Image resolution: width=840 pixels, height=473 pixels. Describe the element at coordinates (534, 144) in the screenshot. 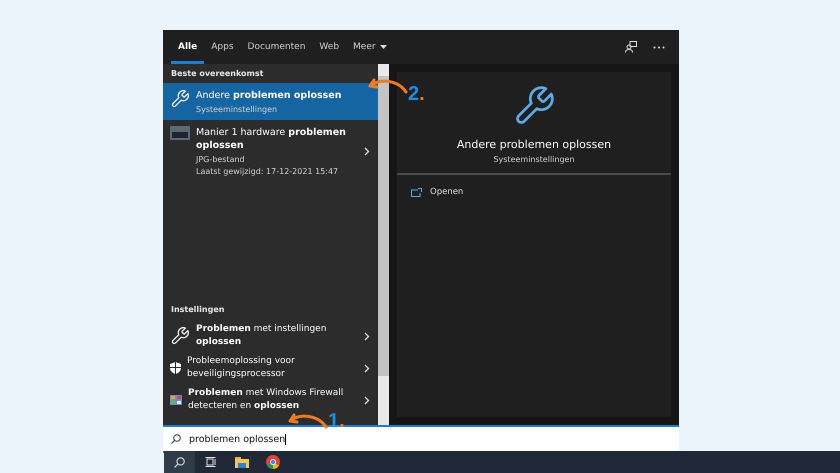

I see `preview-title: Andere problemen oplossen` at that location.